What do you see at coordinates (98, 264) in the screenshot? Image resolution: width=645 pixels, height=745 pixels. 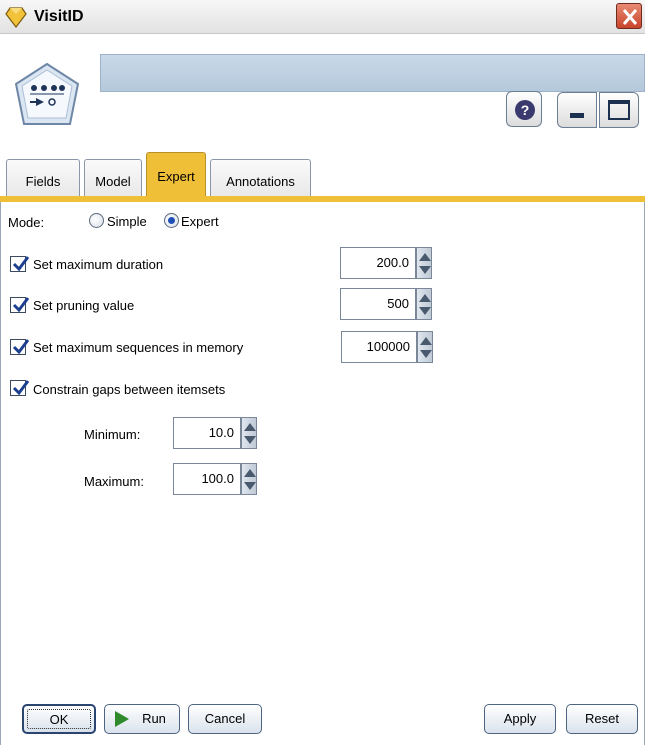 I see `max-duration-label: Set maximum duration` at bounding box center [98, 264].